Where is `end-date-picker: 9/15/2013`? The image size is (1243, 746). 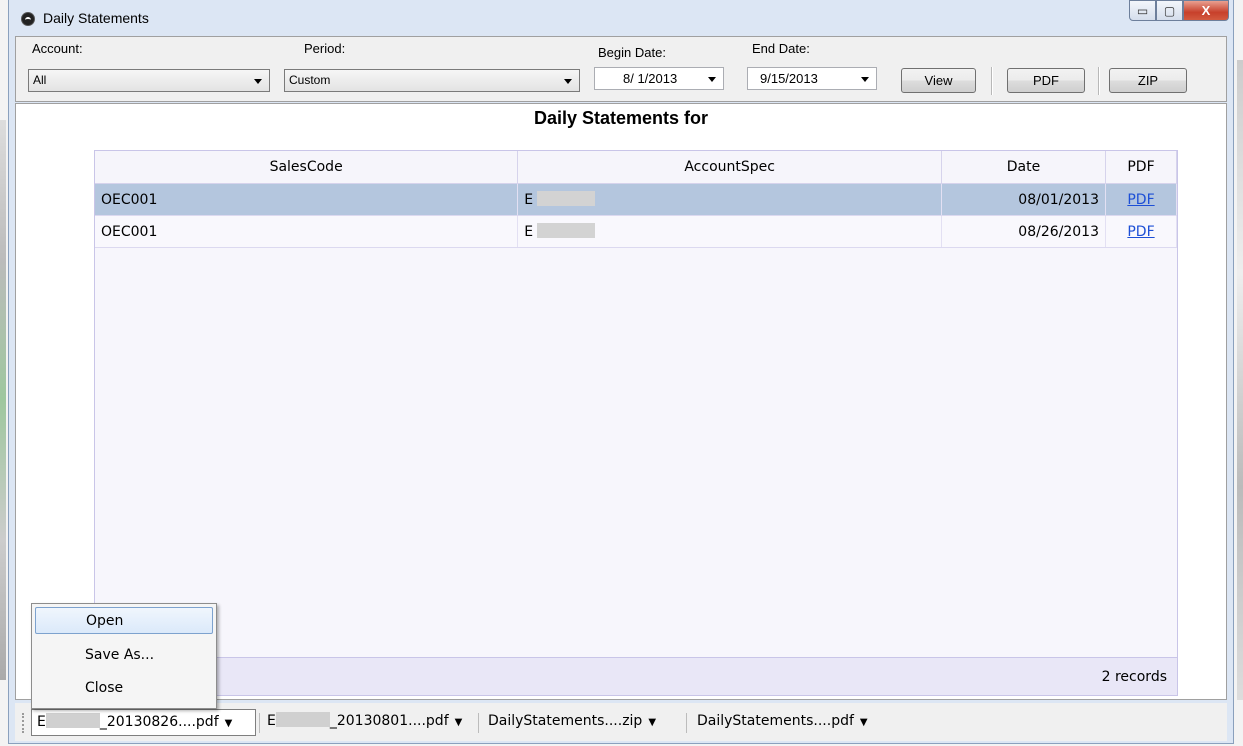 end-date-picker: 9/15/2013 is located at coordinates (812, 78).